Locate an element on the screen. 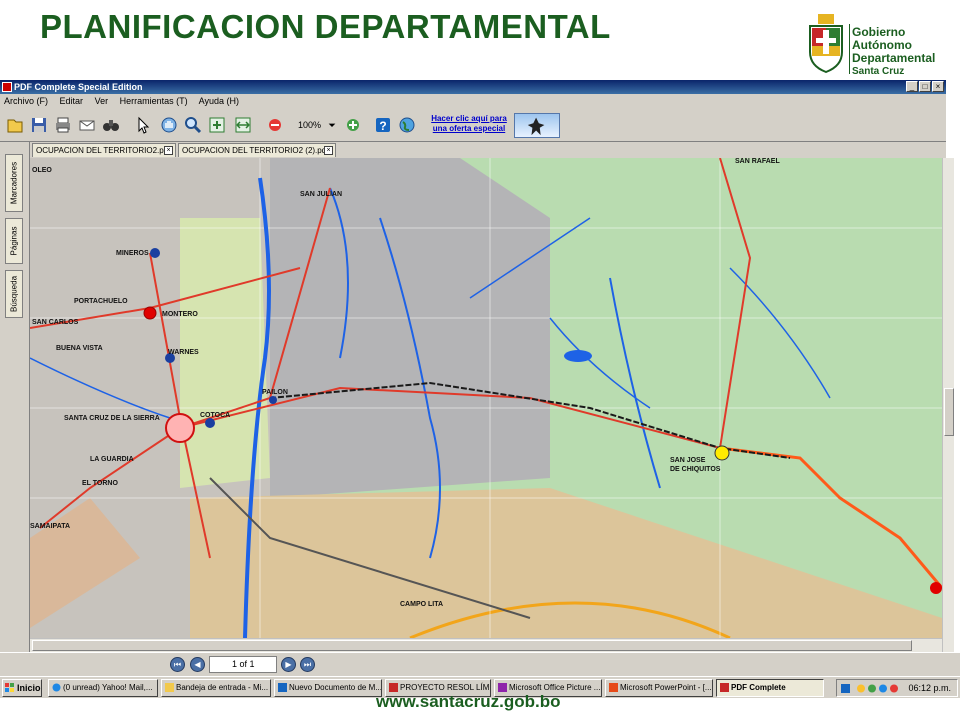  save-icon is located at coordinates (39, 125).